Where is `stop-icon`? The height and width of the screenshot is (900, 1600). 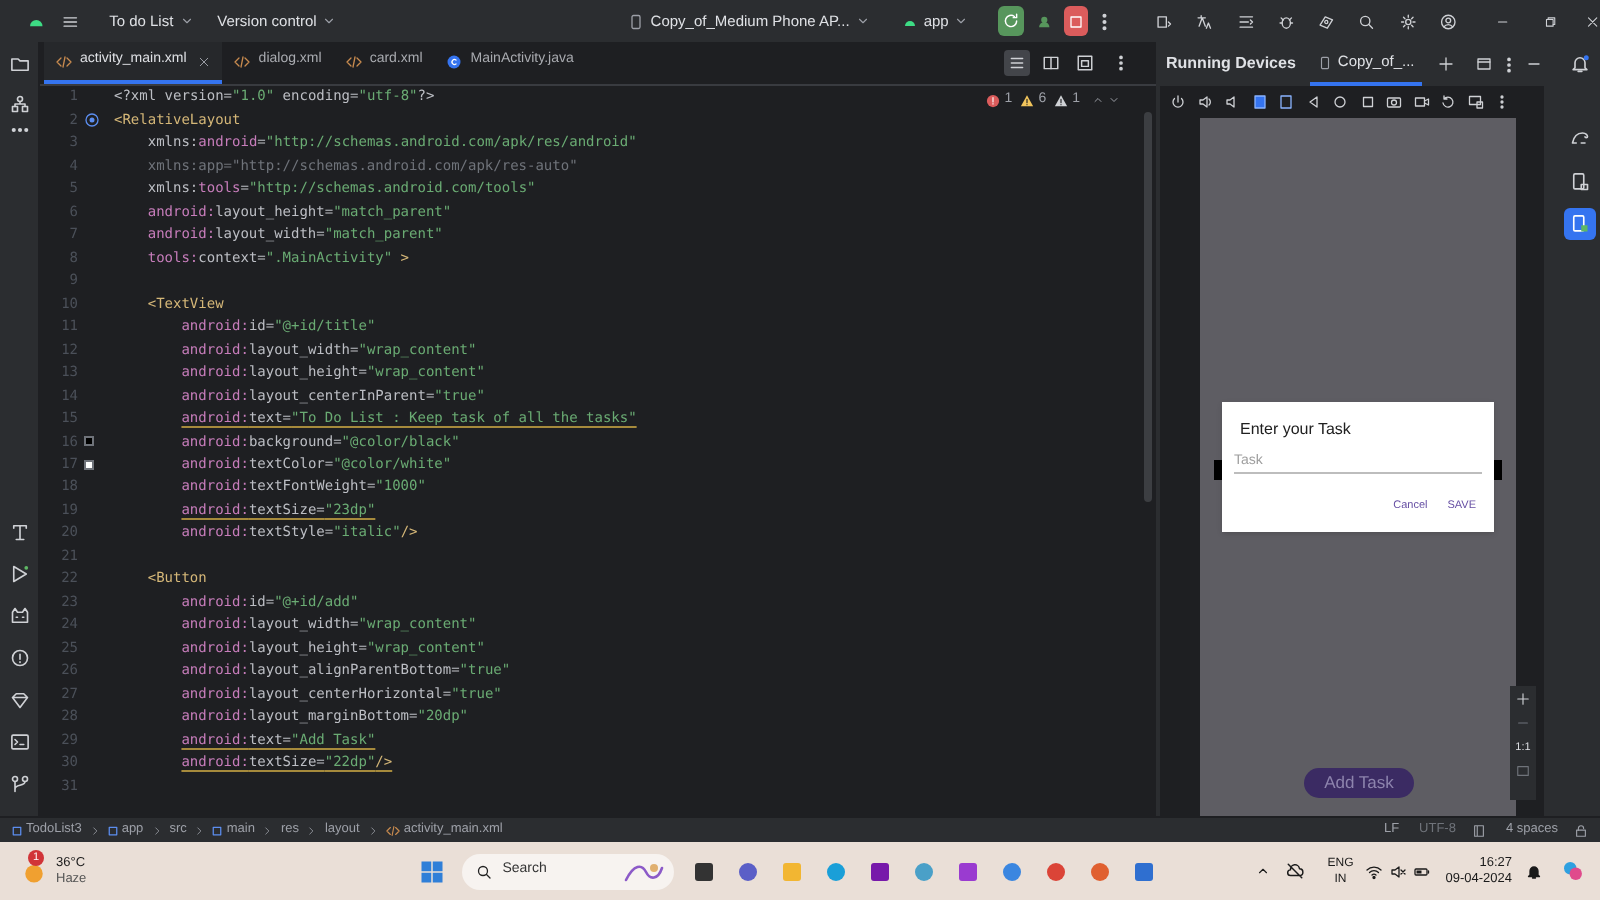
stop-icon is located at coordinates (1076, 21).